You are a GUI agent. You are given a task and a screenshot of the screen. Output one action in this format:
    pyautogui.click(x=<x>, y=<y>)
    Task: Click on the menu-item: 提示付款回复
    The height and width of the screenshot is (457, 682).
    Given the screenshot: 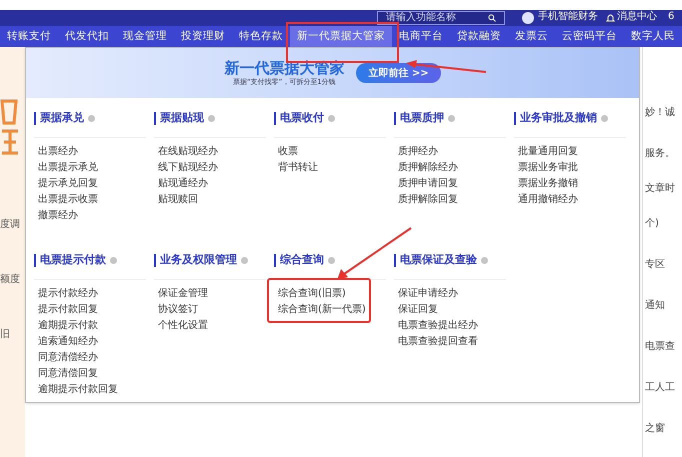 What is the action you would take?
    pyautogui.click(x=68, y=310)
    